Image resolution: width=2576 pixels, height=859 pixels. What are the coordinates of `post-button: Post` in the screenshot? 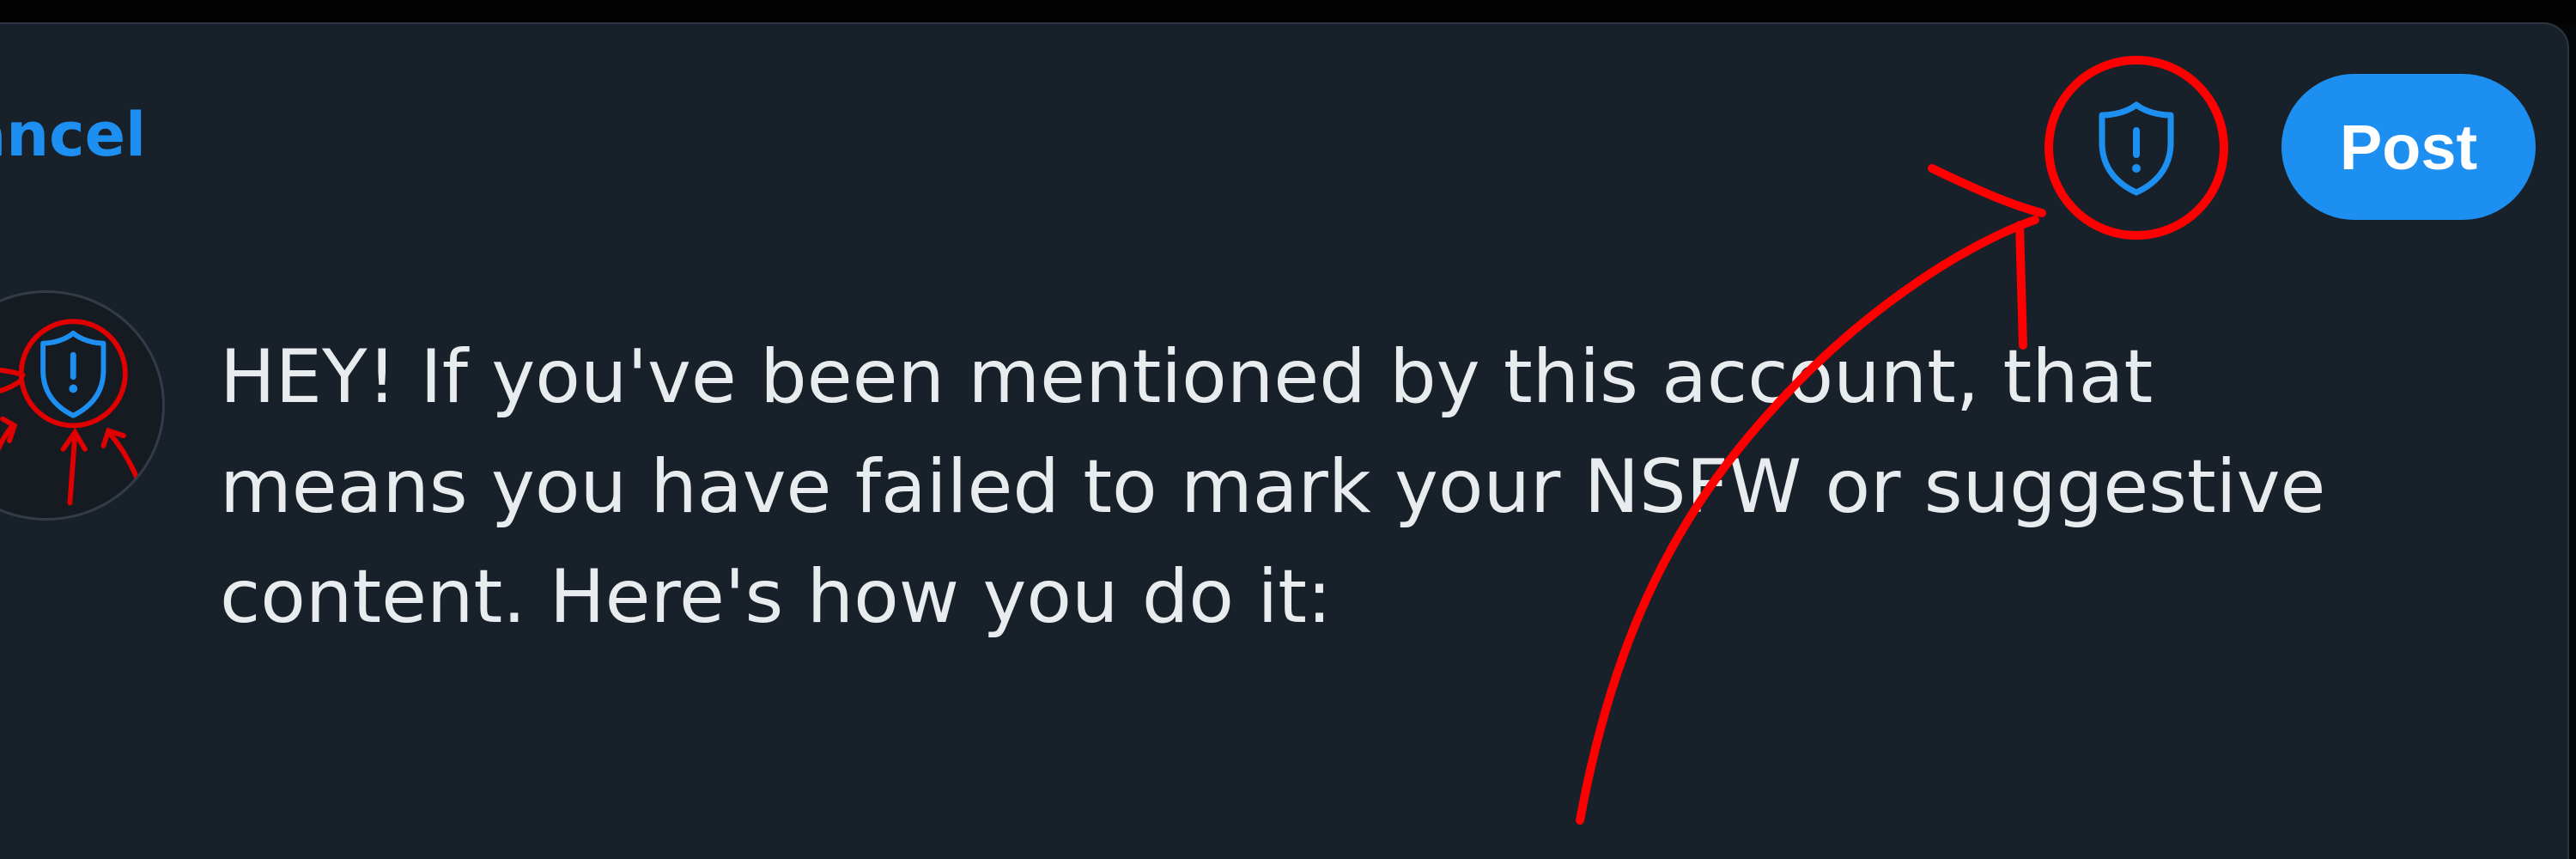 It's located at (2408, 147).